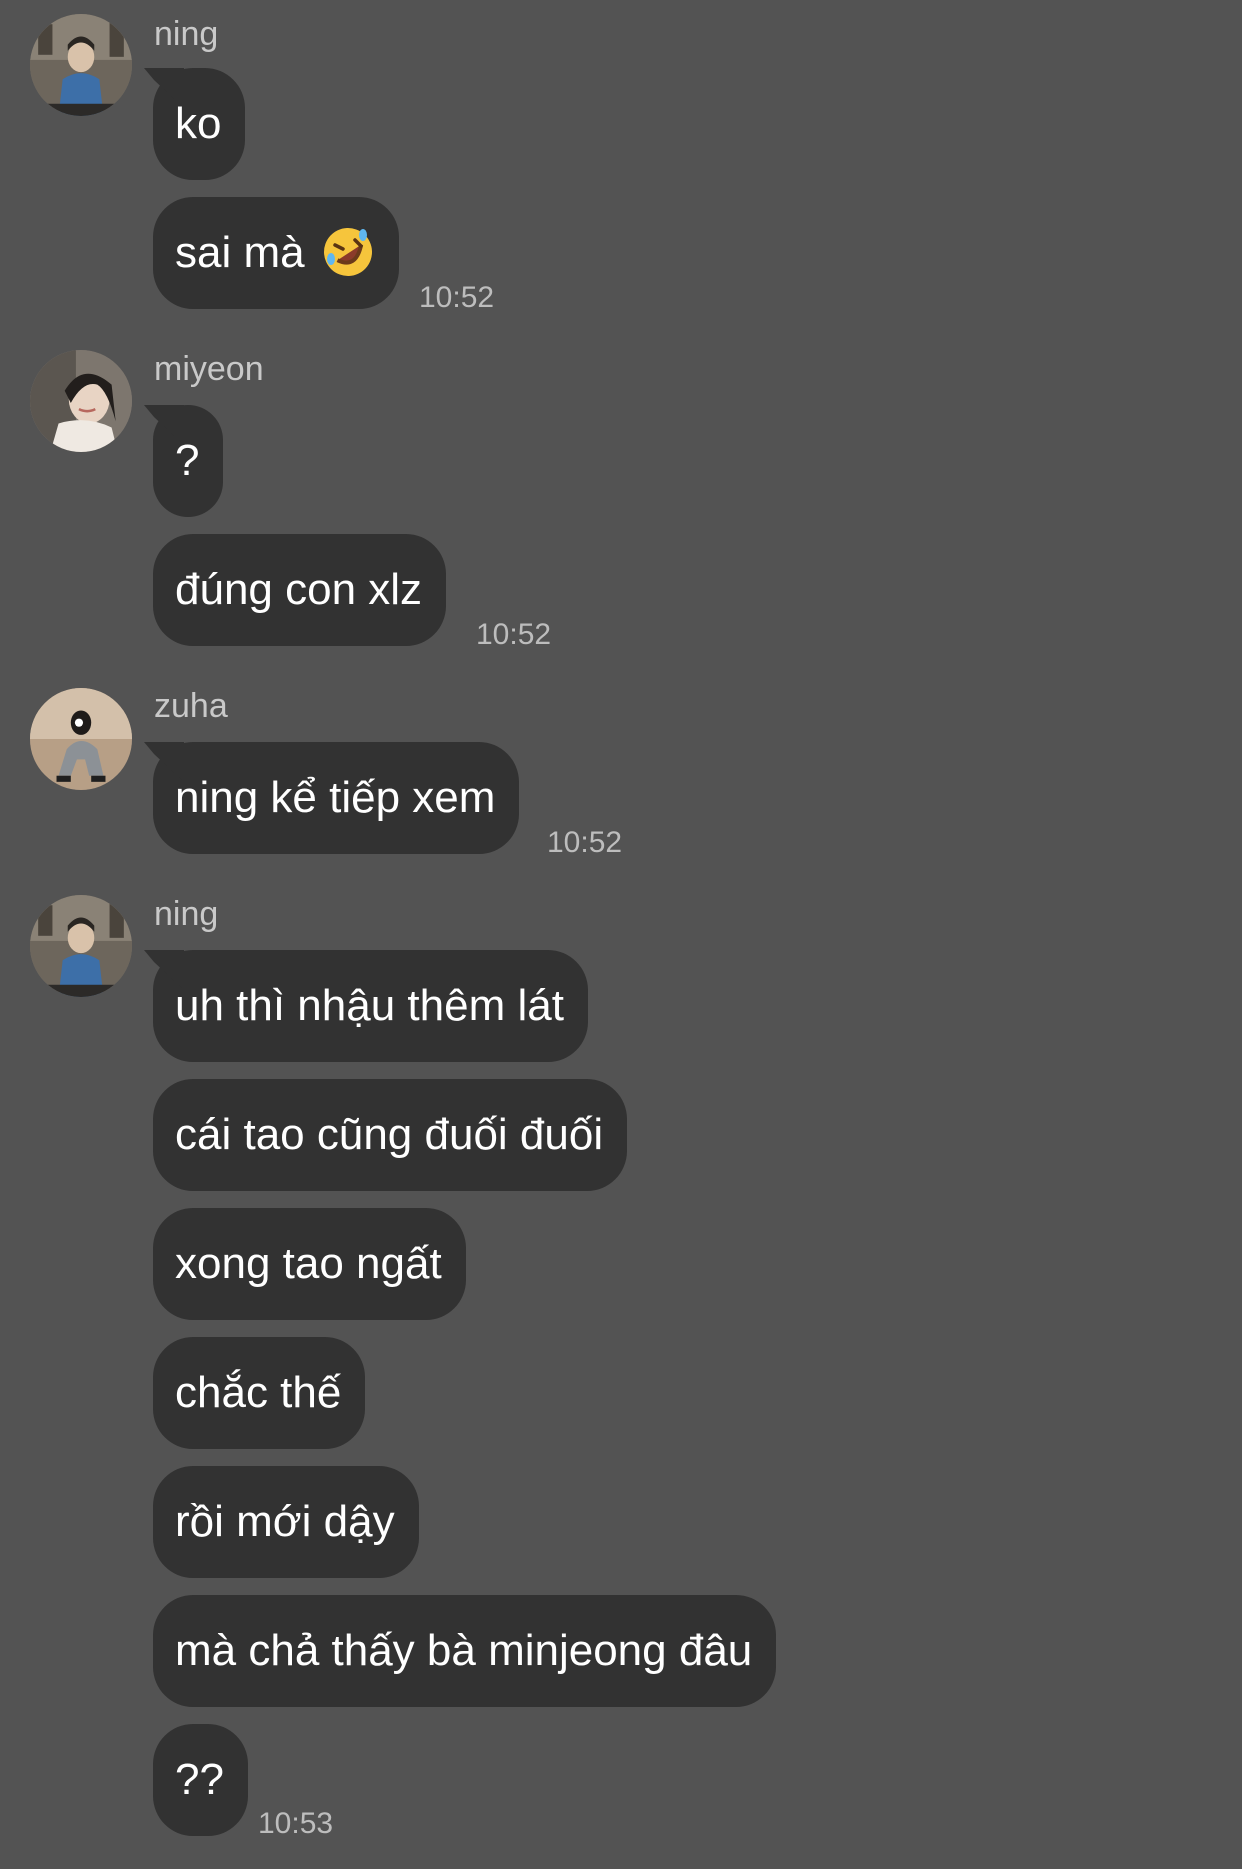 Image resolution: width=1242 pixels, height=1869 pixels. I want to click on message-bubble: sai mà, so click(276, 253).